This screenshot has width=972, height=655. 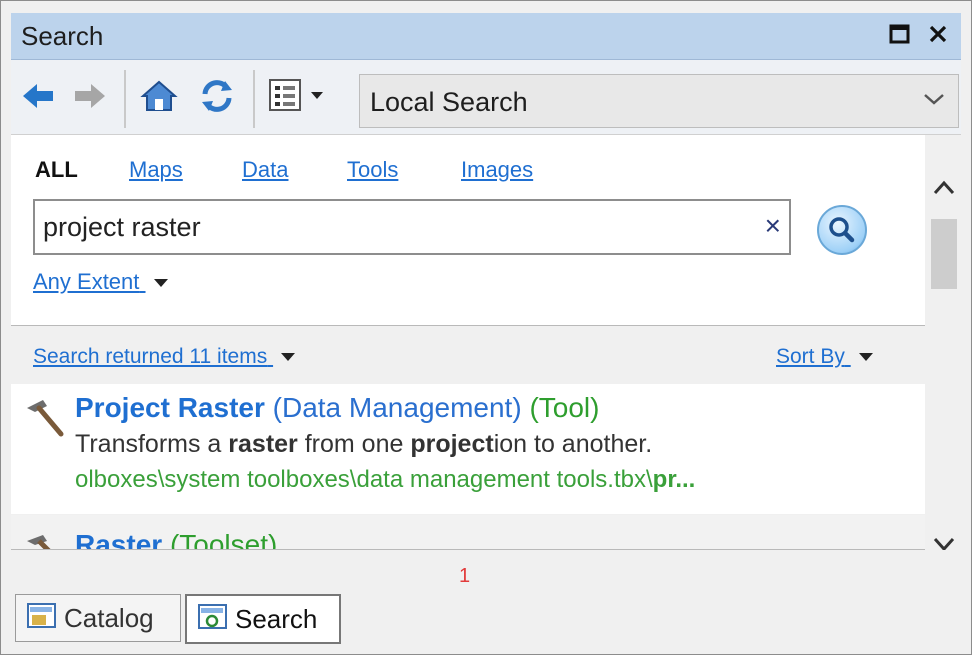 I want to click on result-name-link: Project Raster, so click(x=170, y=407).